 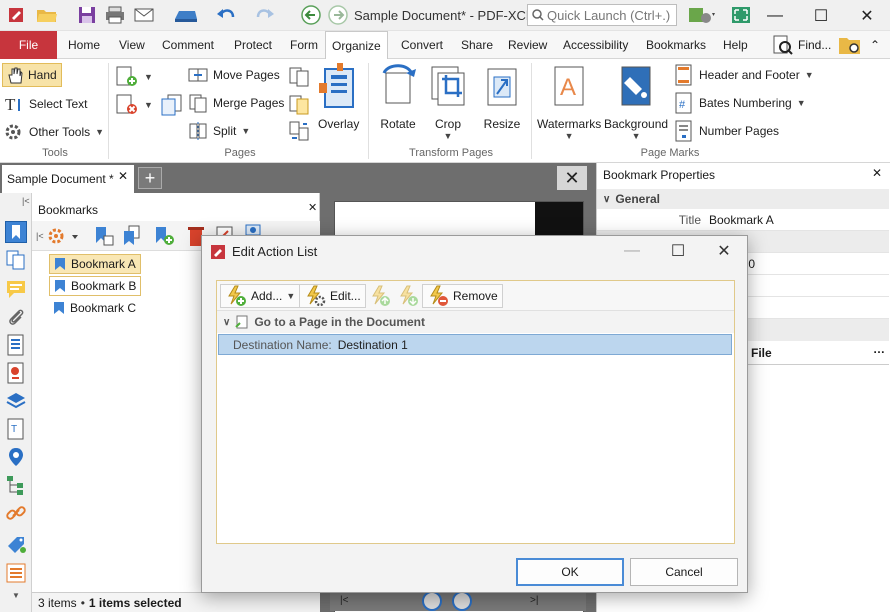 What do you see at coordinates (356, 45) in the screenshot?
I see `tab-organize: Organize` at bounding box center [356, 45].